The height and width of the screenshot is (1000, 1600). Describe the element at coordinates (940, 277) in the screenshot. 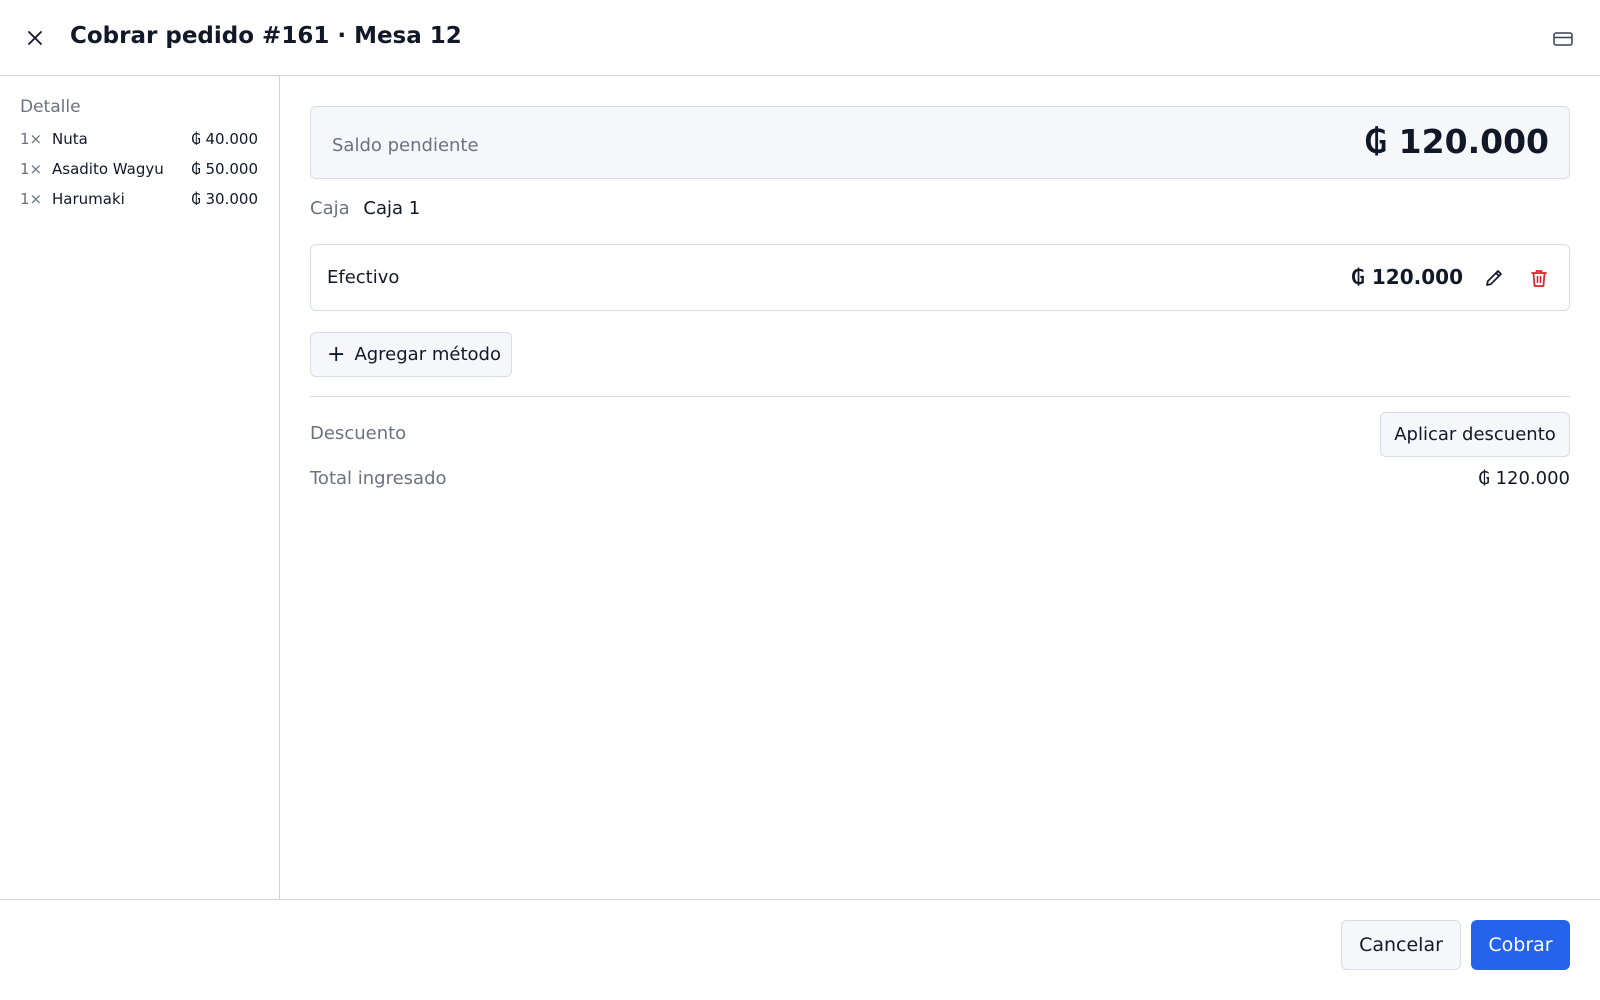

I see `payment-method-row: Efectivo ₲ 120.000` at that location.